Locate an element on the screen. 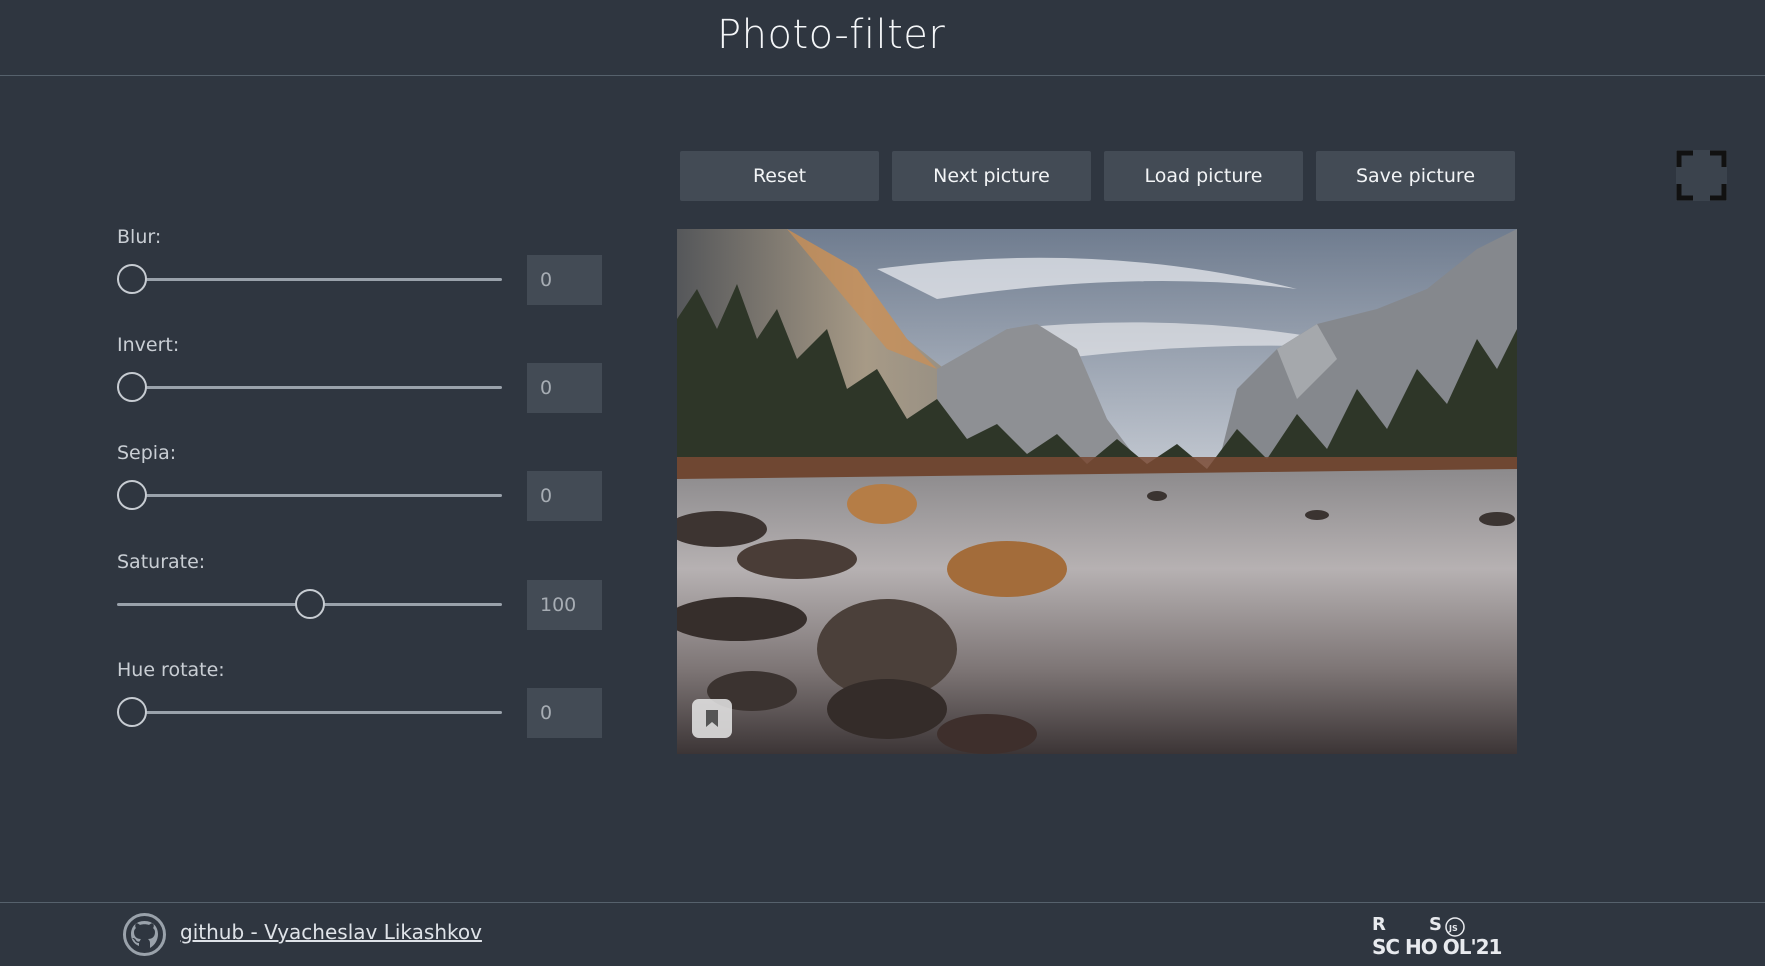 The image size is (1765, 966). invert-value: 0 is located at coordinates (564, 388).